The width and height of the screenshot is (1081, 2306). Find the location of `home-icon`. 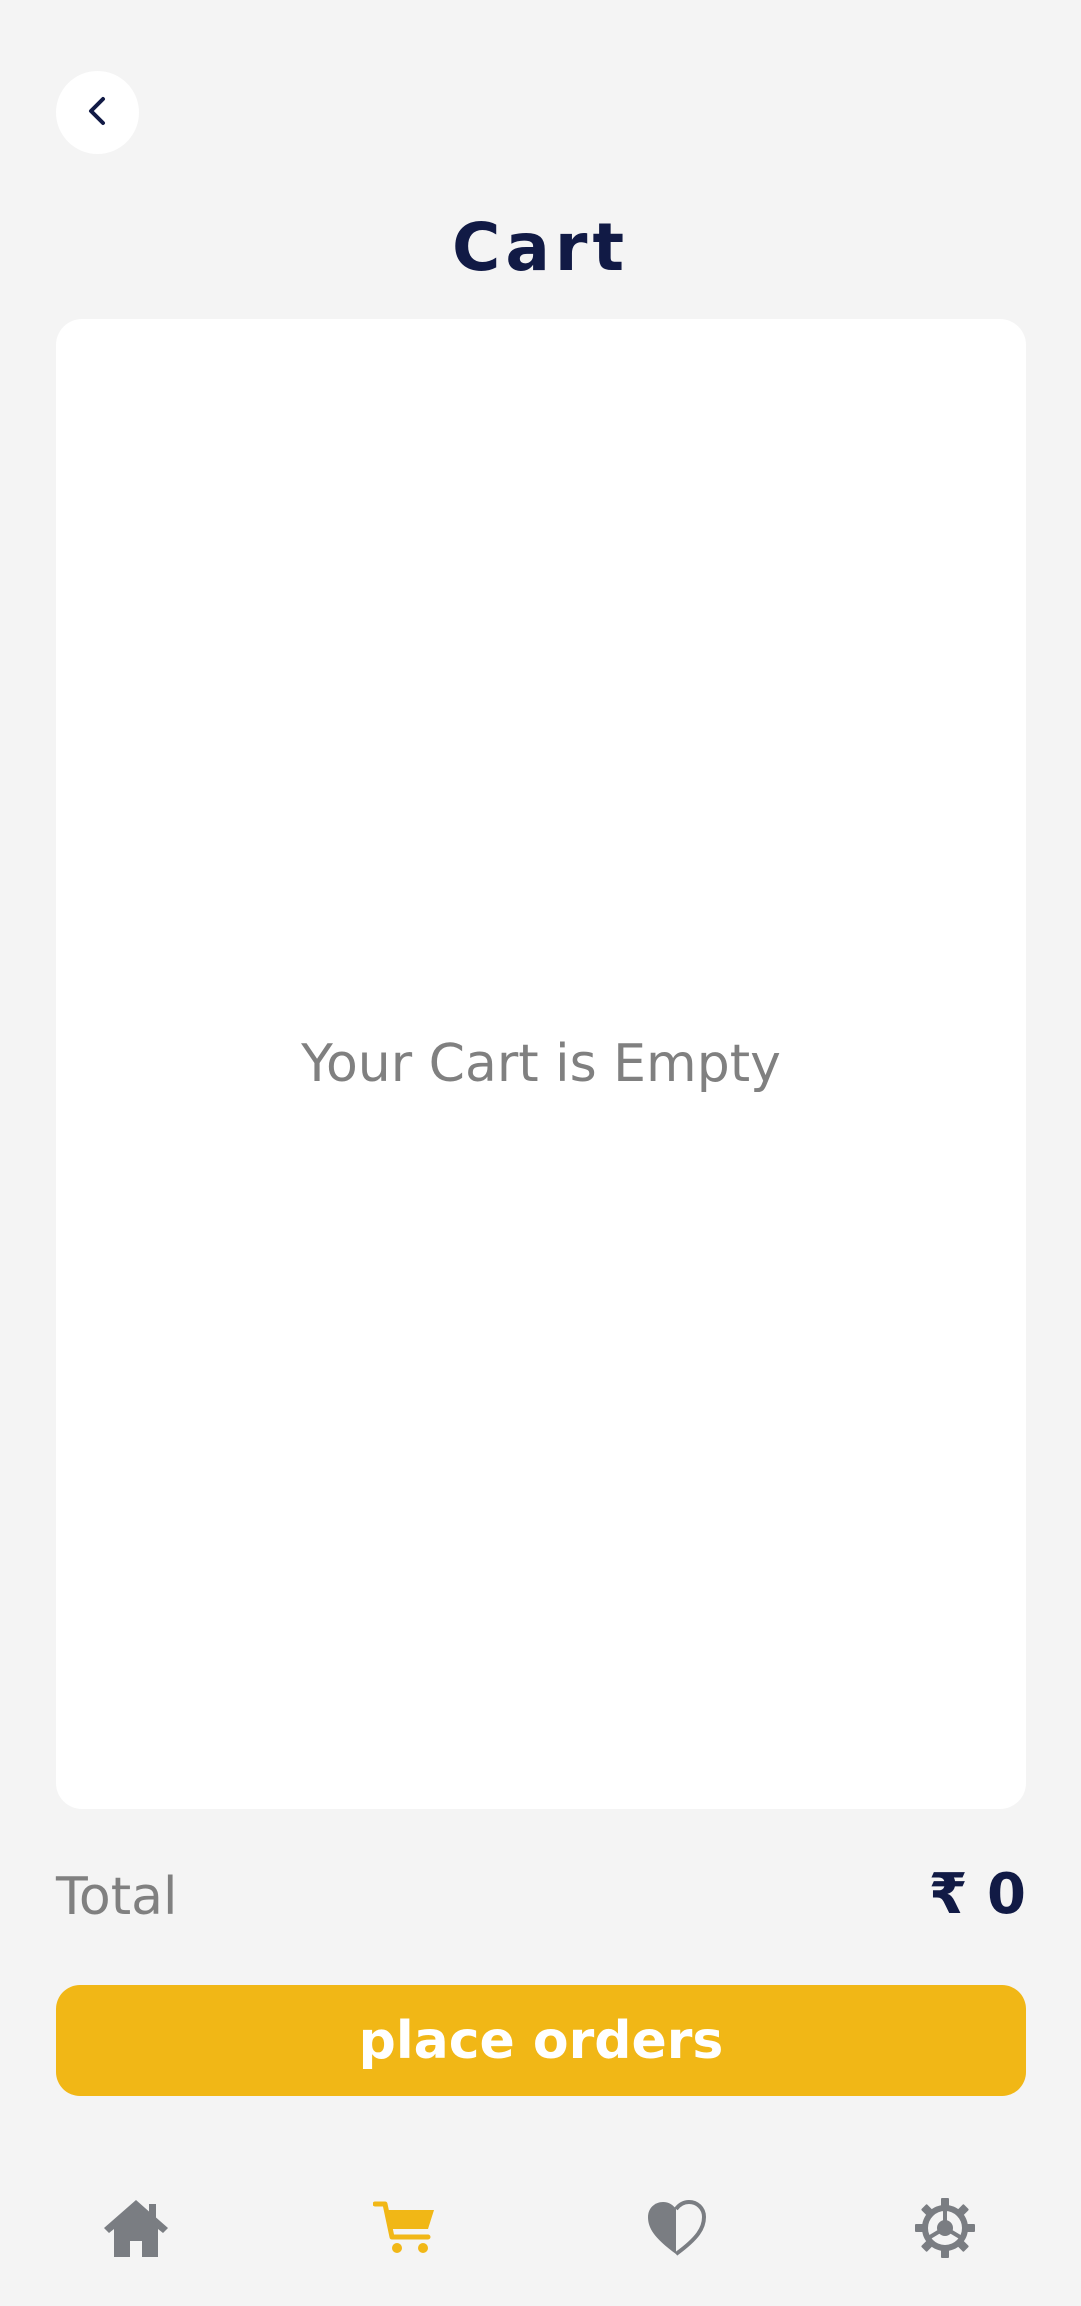

home-icon is located at coordinates (136, 2230).